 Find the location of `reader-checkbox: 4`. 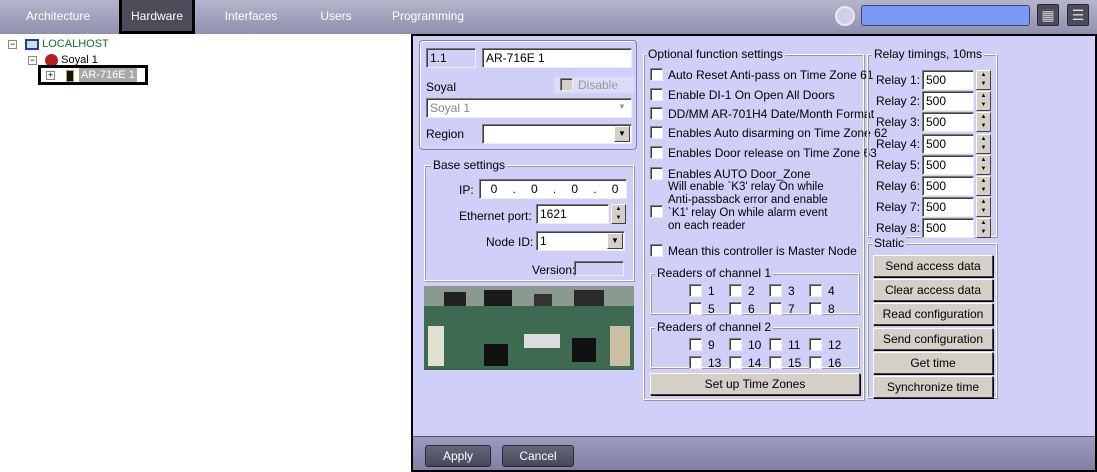

reader-checkbox: 4 is located at coordinates (829, 291).